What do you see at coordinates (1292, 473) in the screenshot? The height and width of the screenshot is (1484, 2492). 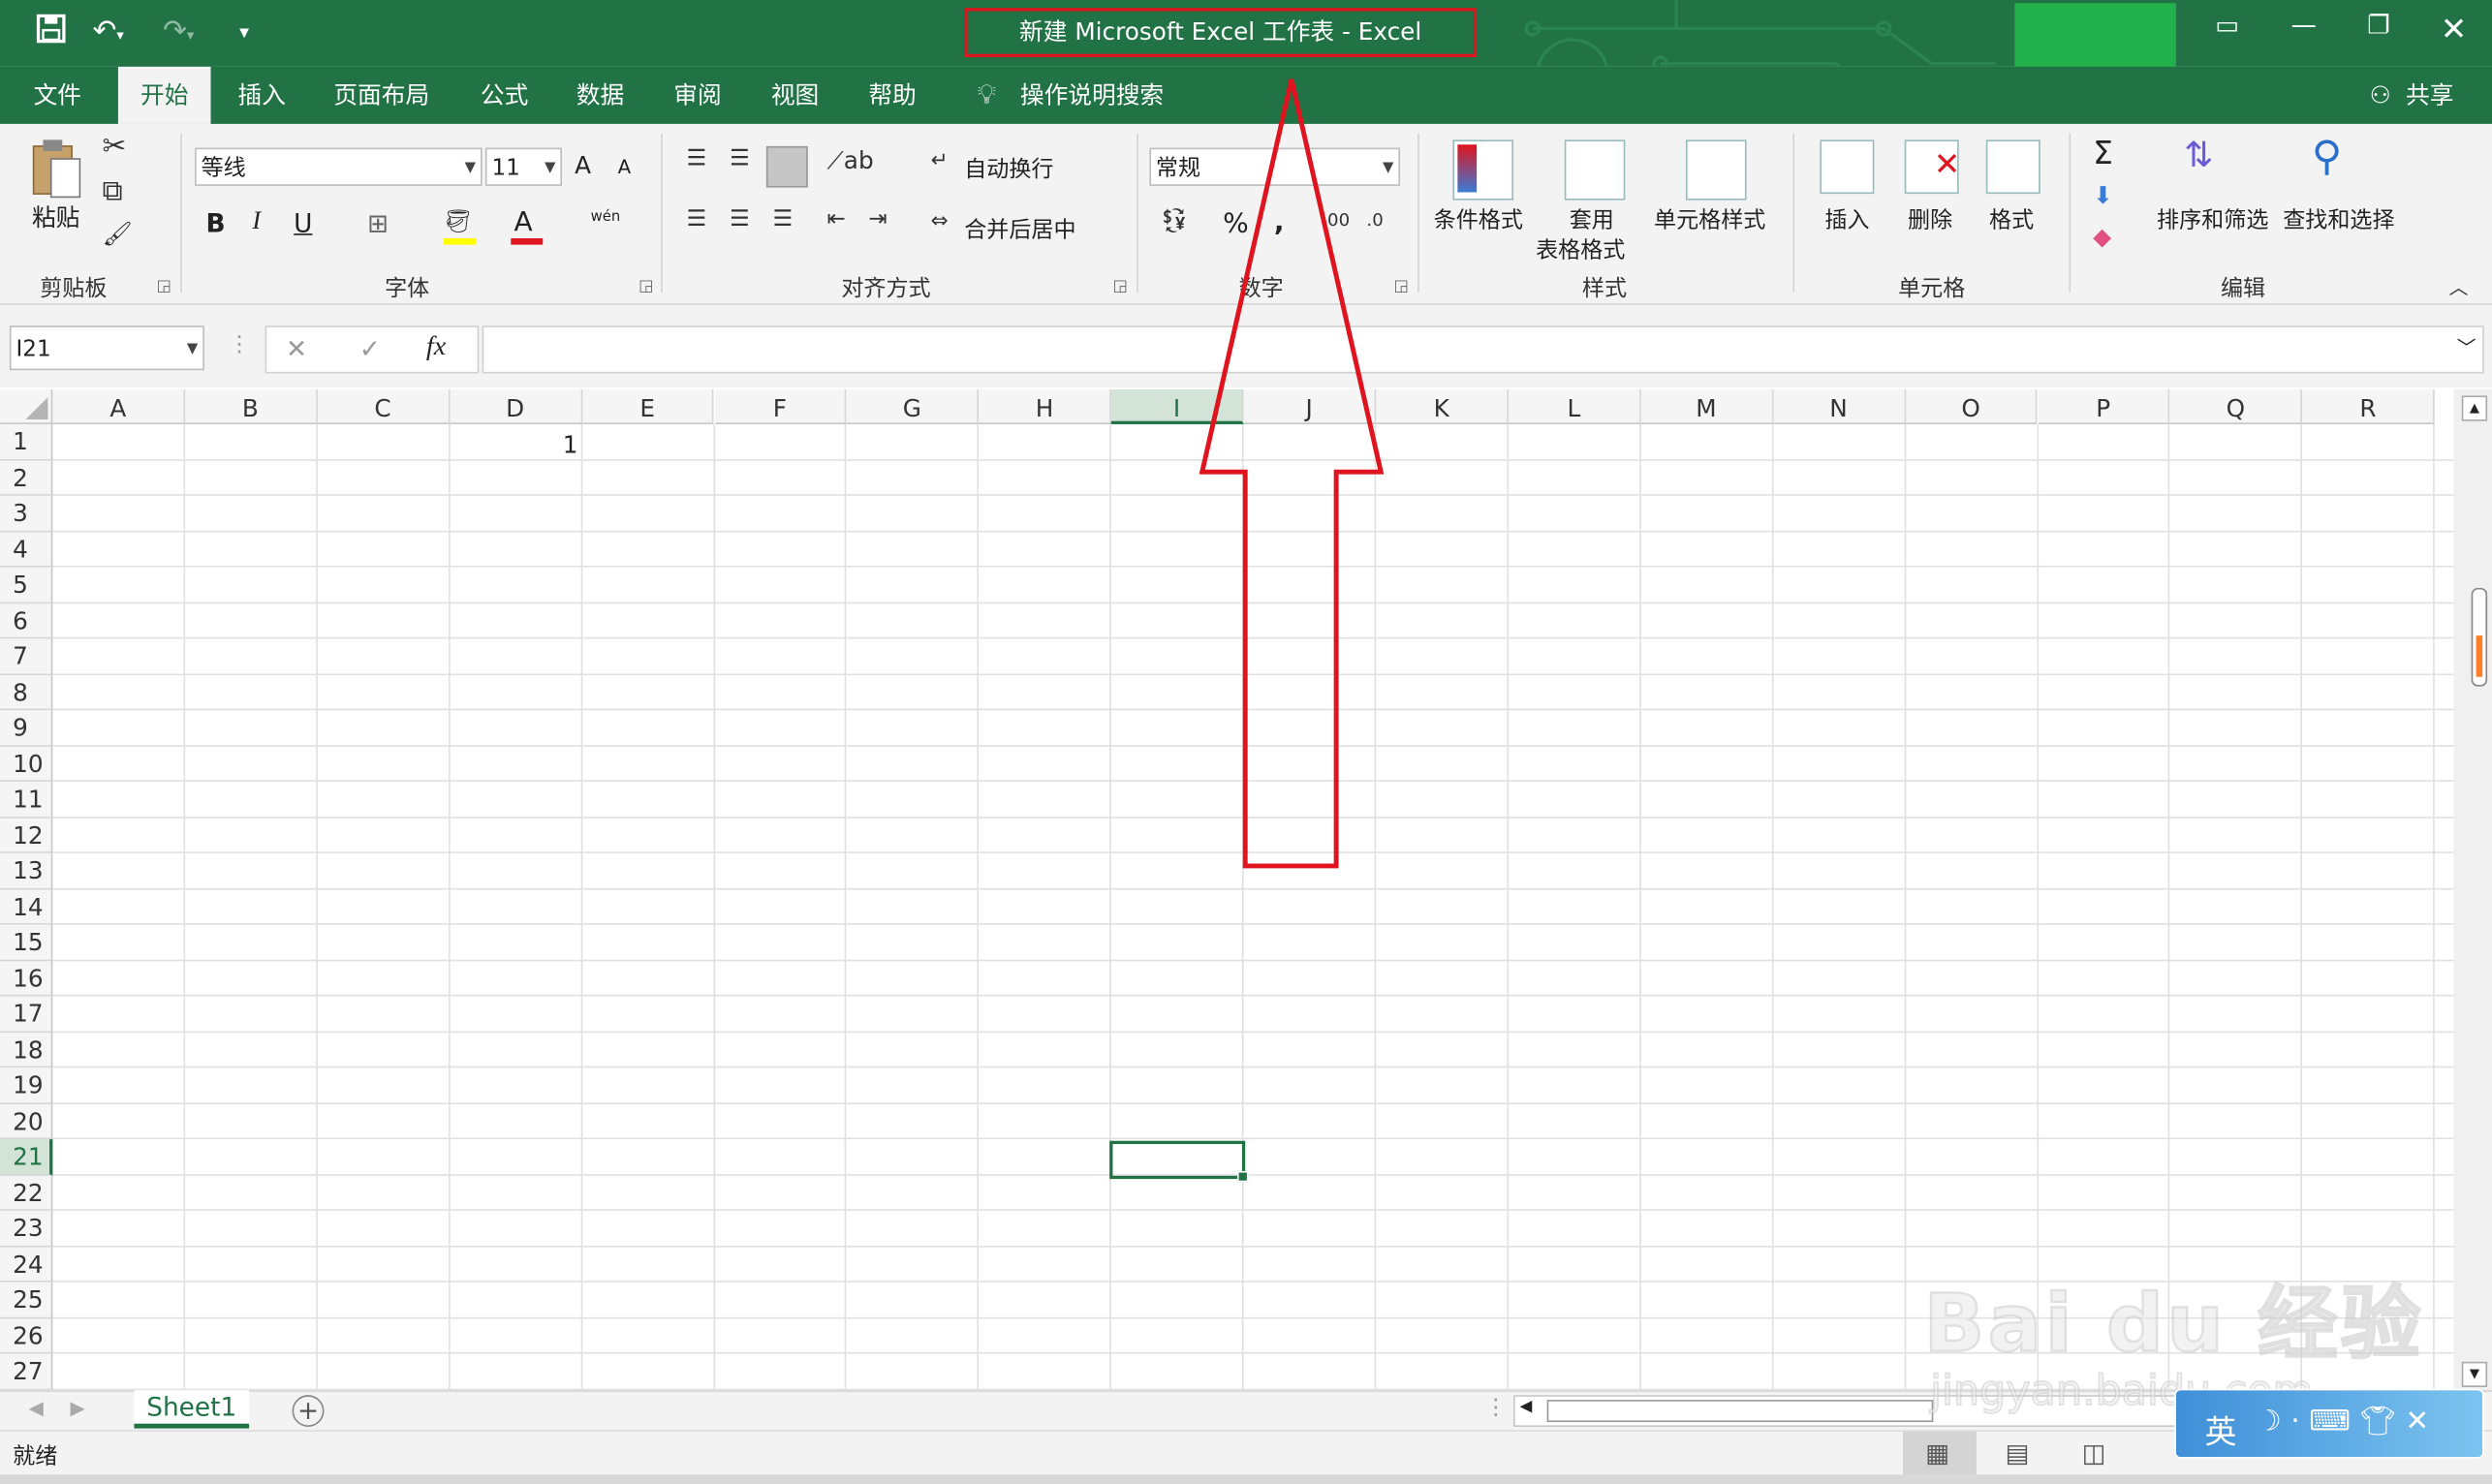 I see `annotation-arrow` at bounding box center [1292, 473].